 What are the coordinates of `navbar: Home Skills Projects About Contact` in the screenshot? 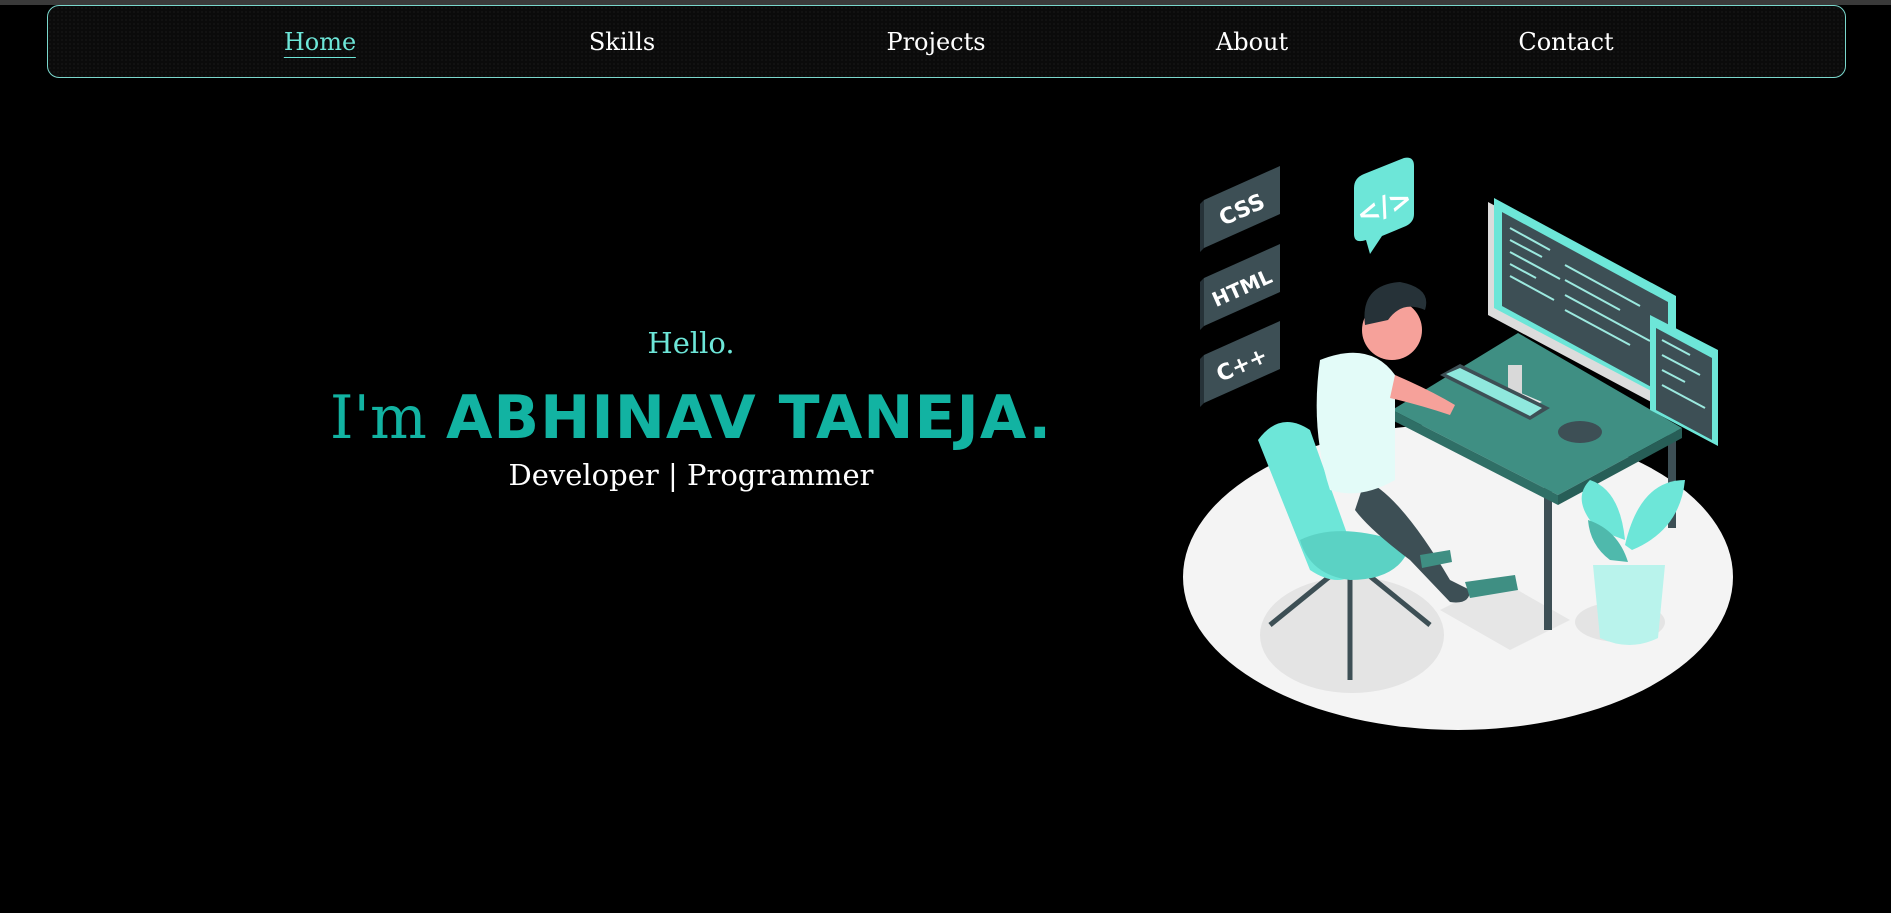 It's located at (946, 41).